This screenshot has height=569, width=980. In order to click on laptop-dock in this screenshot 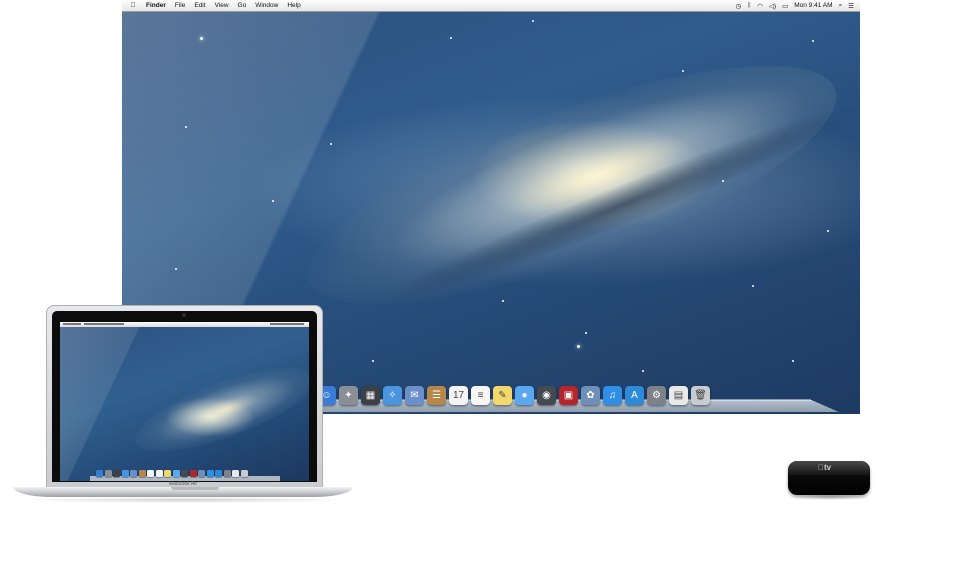, I will do `click(172, 473)`.